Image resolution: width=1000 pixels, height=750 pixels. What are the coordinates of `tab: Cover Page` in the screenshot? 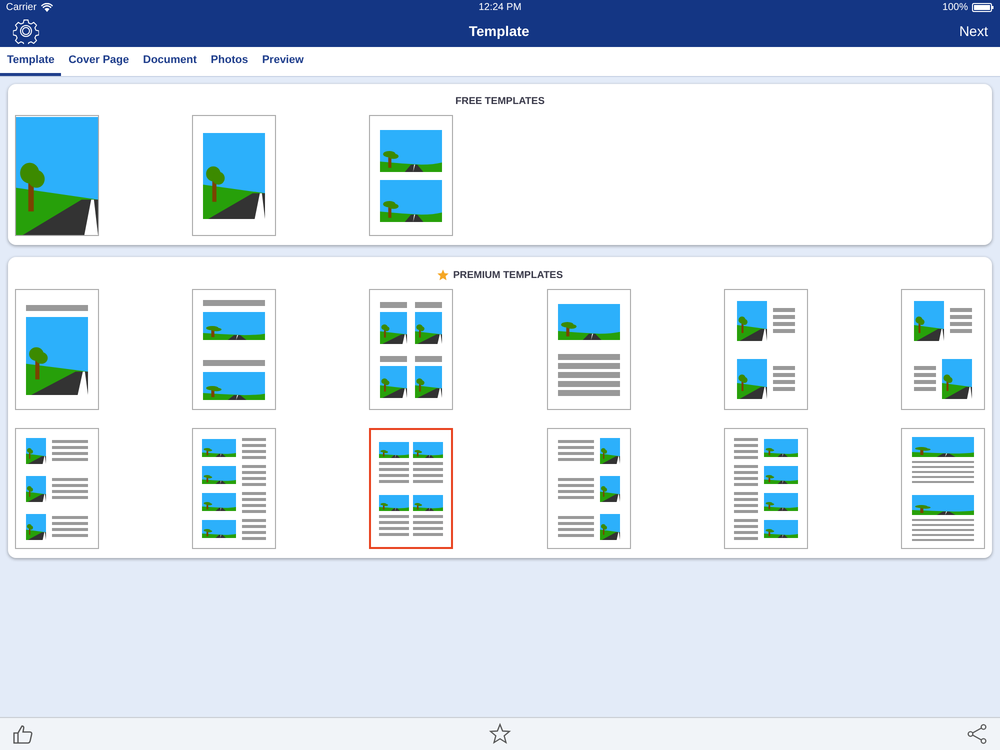 It's located at (98, 61).